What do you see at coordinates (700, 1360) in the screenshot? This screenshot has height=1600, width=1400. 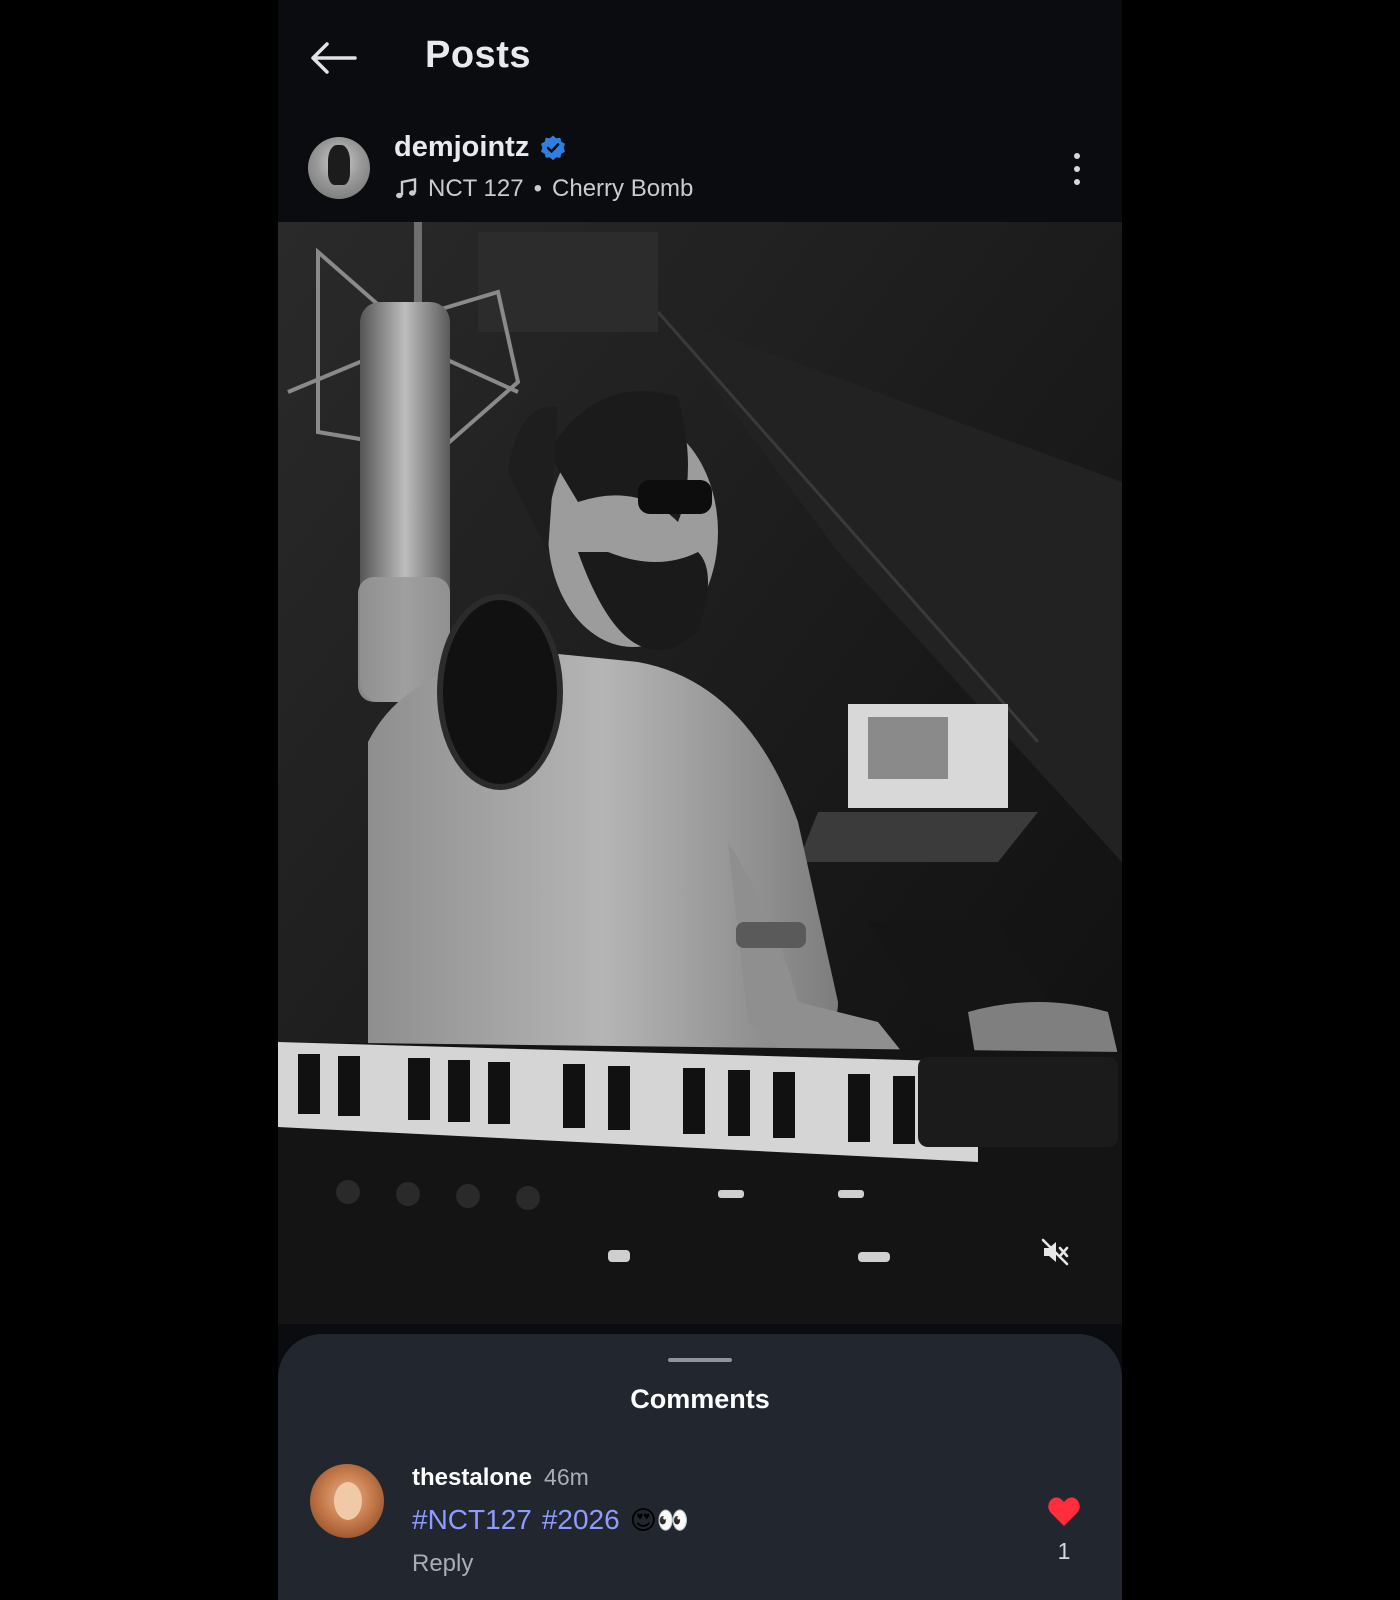 I see `sheet-drag-handle` at bounding box center [700, 1360].